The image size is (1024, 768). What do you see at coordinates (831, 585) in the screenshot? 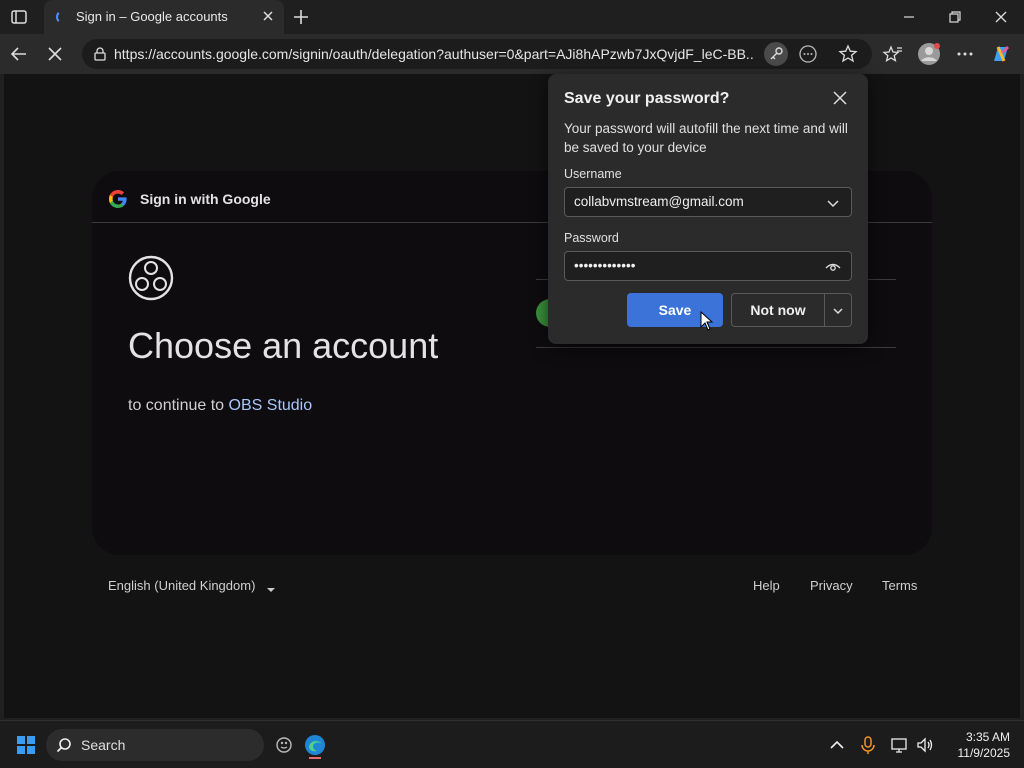
I see `privacy-link: Privacy` at bounding box center [831, 585].